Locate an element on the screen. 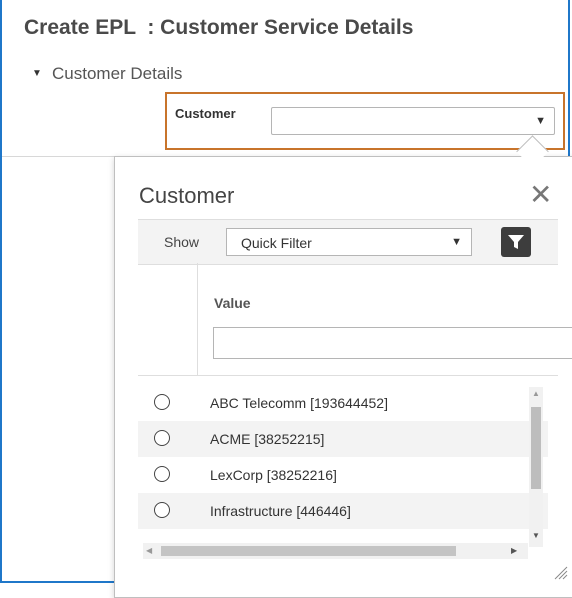 Image resolution: width=572 pixels, height=598 pixels. resize-grip-icon is located at coordinates (560, 572).